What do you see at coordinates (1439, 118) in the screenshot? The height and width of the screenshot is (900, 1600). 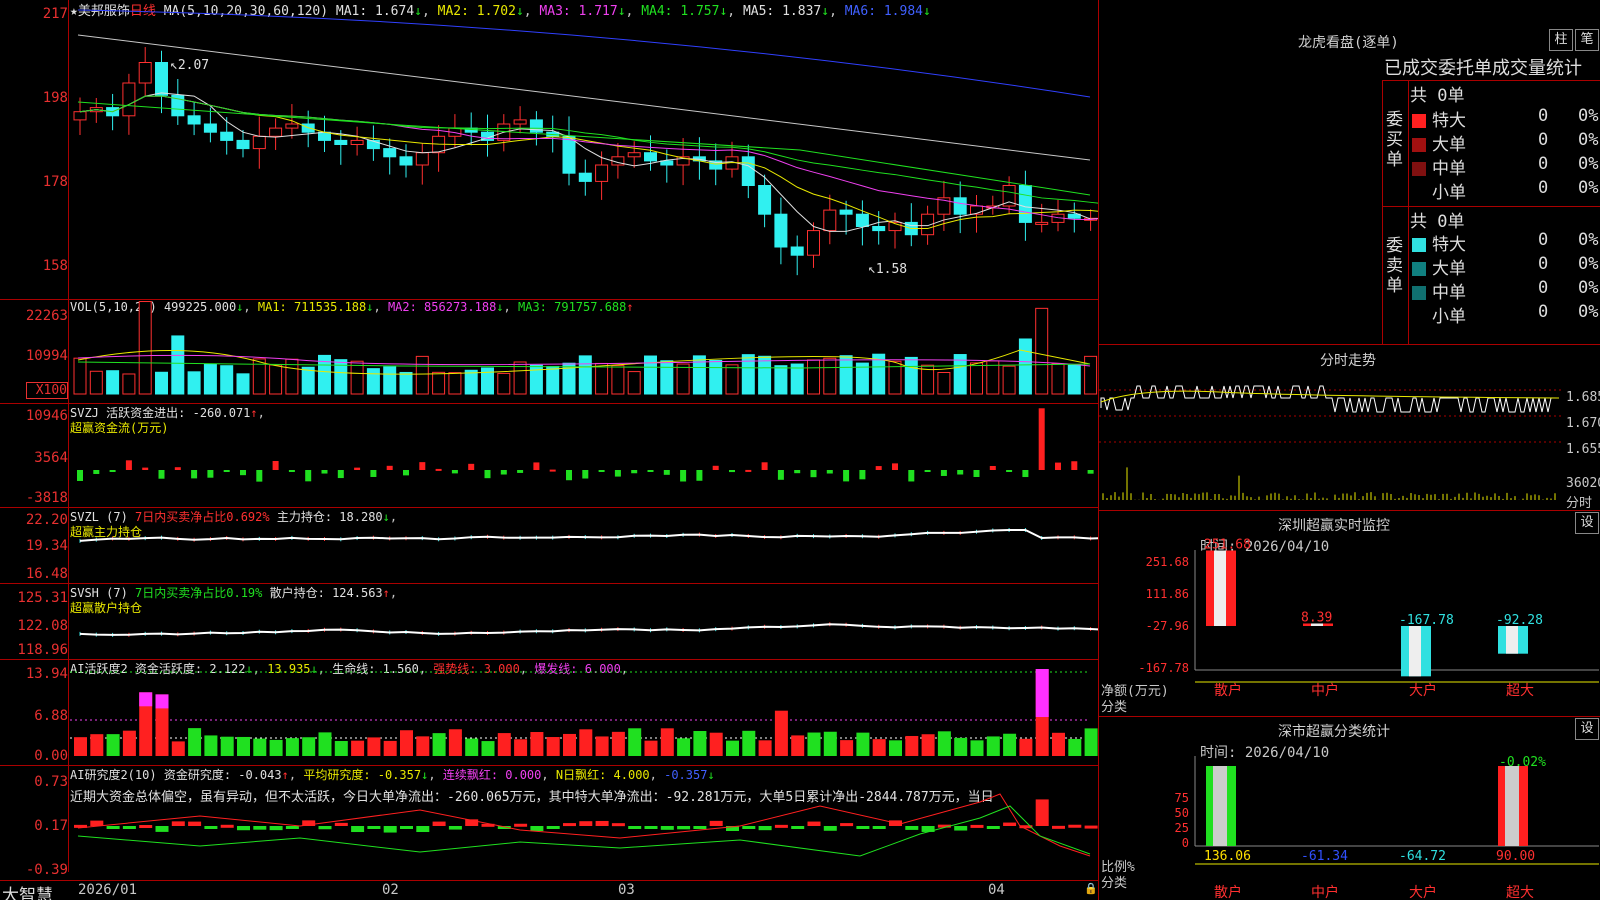 I see `order-row: 特大` at bounding box center [1439, 118].